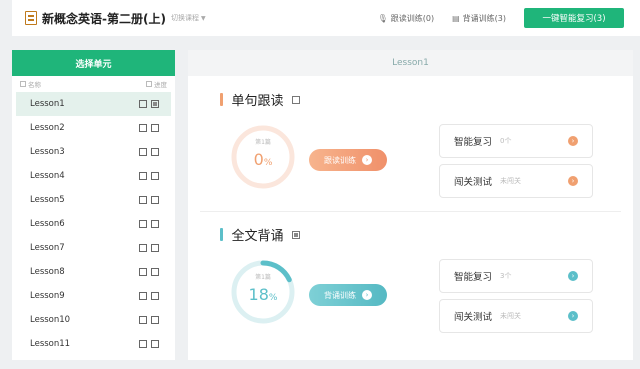  Describe the element at coordinates (184, 18) in the screenshot. I see `switch-course-label: 切换课程` at that location.